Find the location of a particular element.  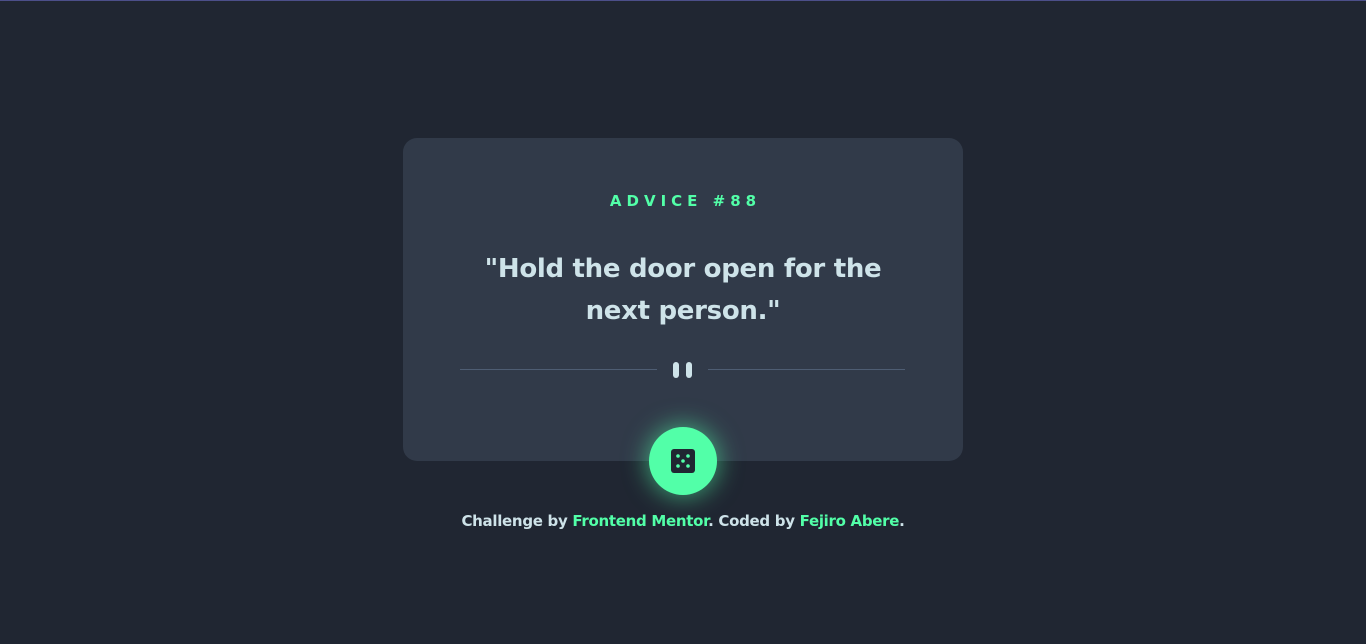

pause-icon is located at coordinates (683, 370).